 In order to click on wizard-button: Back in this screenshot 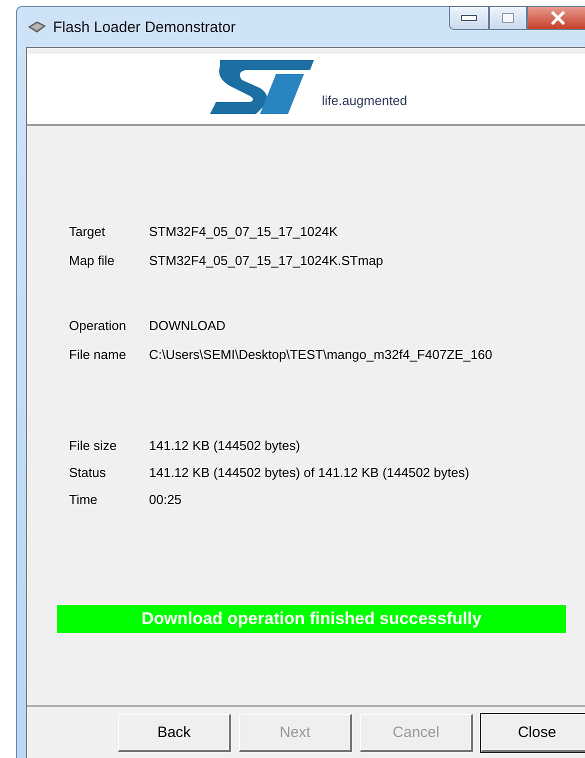, I will do `click(174, 733)`.